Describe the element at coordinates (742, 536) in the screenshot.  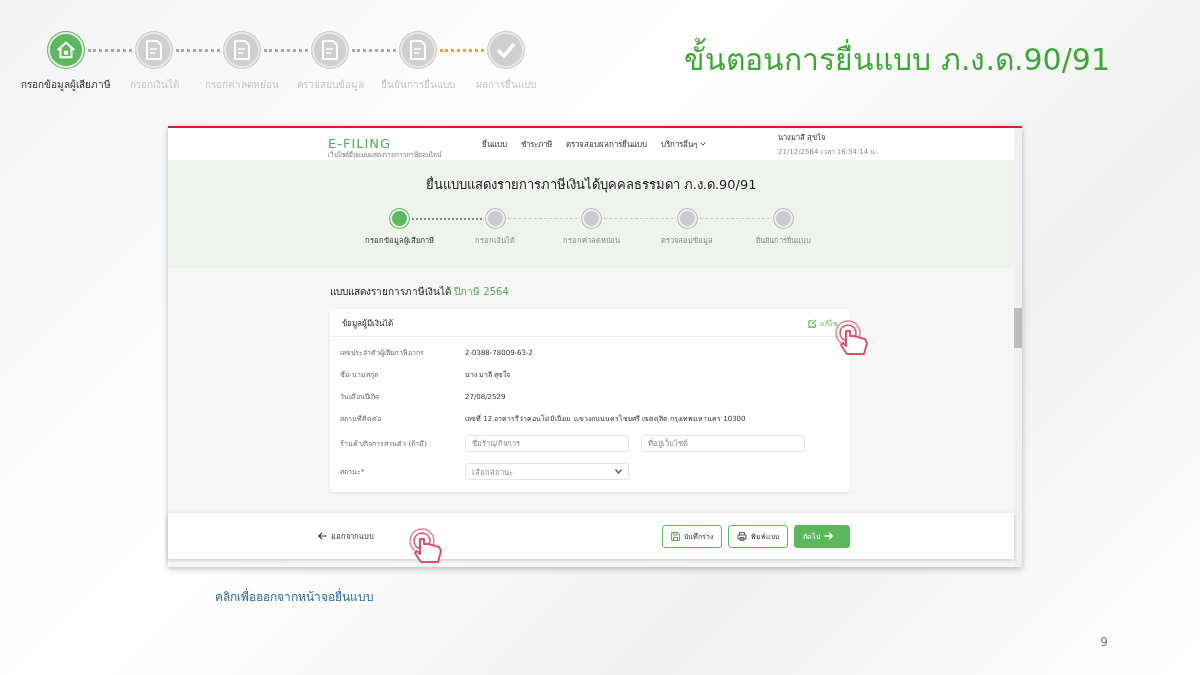
I see `printer-icon` at that location.